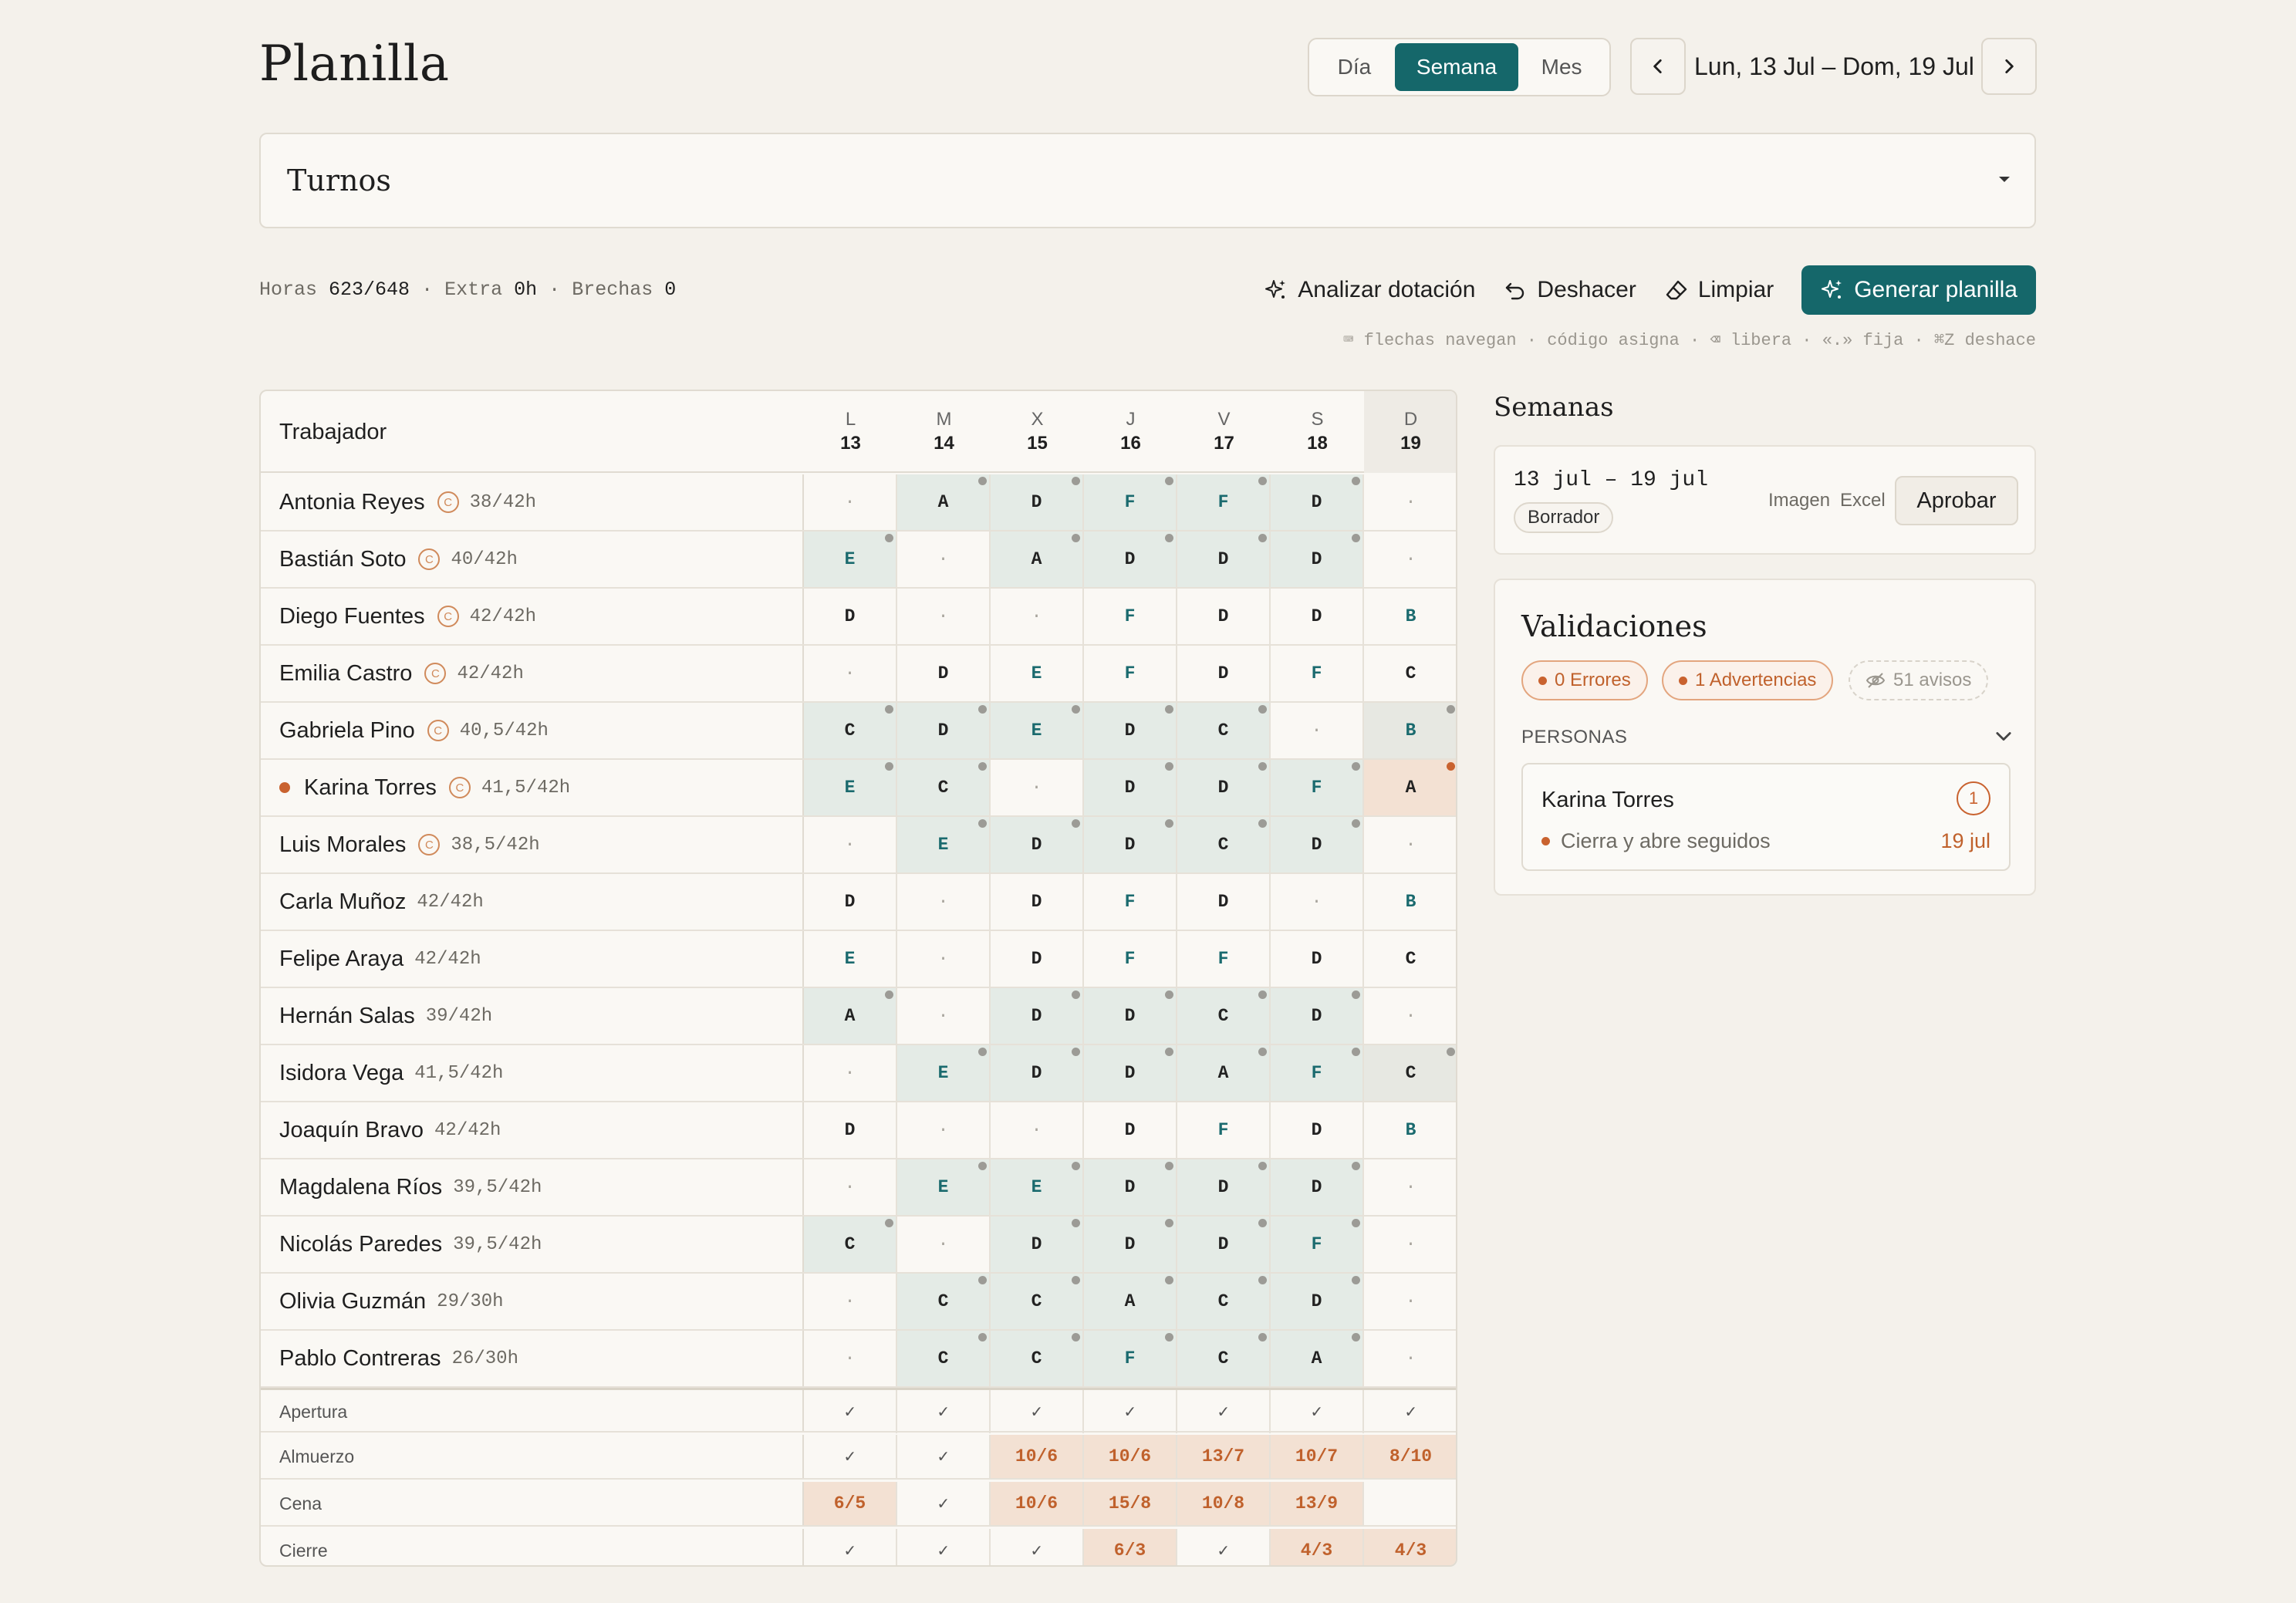 The image size is (2296, 1603). Describe the element at coordinates (532, 1301) in the screenshot. I see `worker-name-cell: Olivia Guzmán 29/30h` at that location.